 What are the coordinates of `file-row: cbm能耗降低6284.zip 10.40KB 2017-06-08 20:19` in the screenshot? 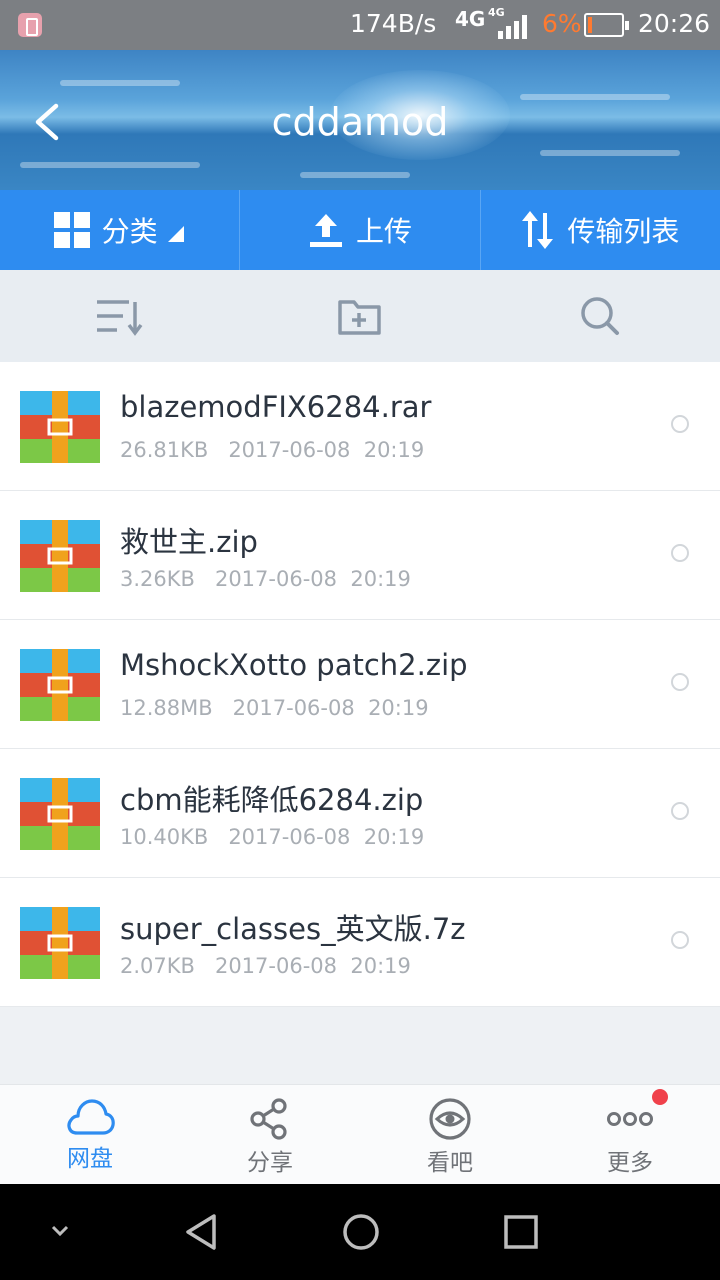 It's located at (360, 813).